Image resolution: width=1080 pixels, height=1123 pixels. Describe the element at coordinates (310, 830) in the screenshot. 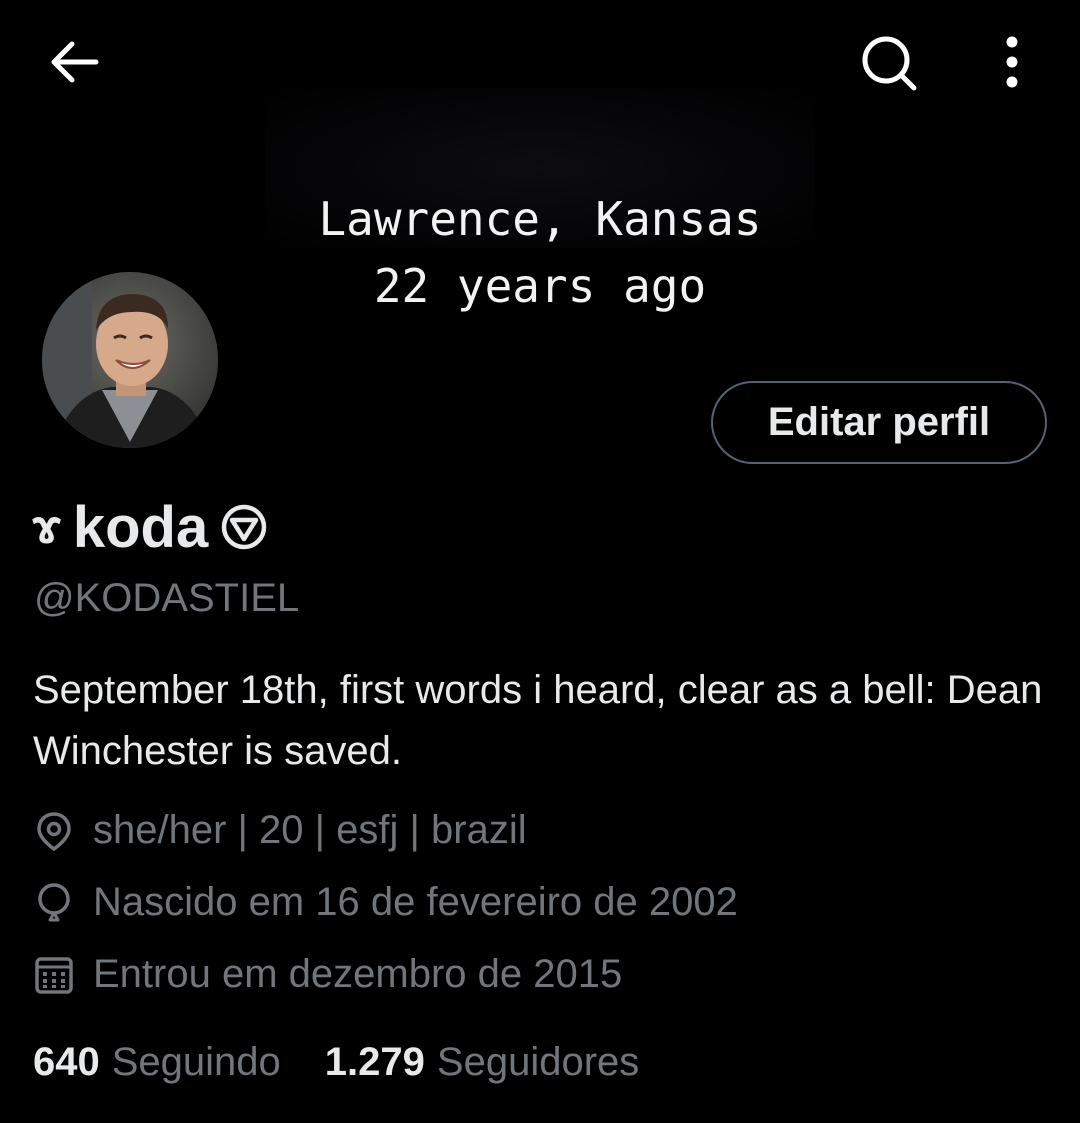

I see `location-text: she/her | 20 | esfj | brazil` at that location.